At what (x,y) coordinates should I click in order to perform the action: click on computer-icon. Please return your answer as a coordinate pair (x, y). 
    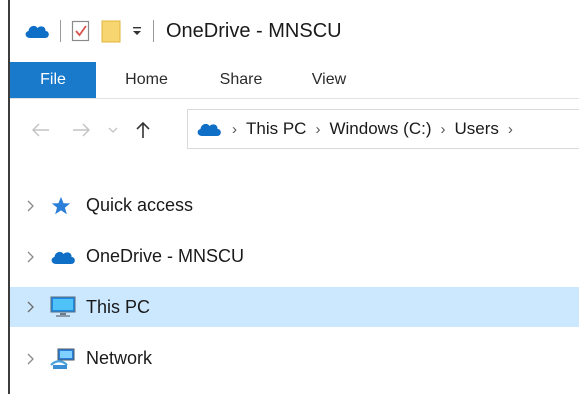
    Looking at the image, I should click on (68, 307).